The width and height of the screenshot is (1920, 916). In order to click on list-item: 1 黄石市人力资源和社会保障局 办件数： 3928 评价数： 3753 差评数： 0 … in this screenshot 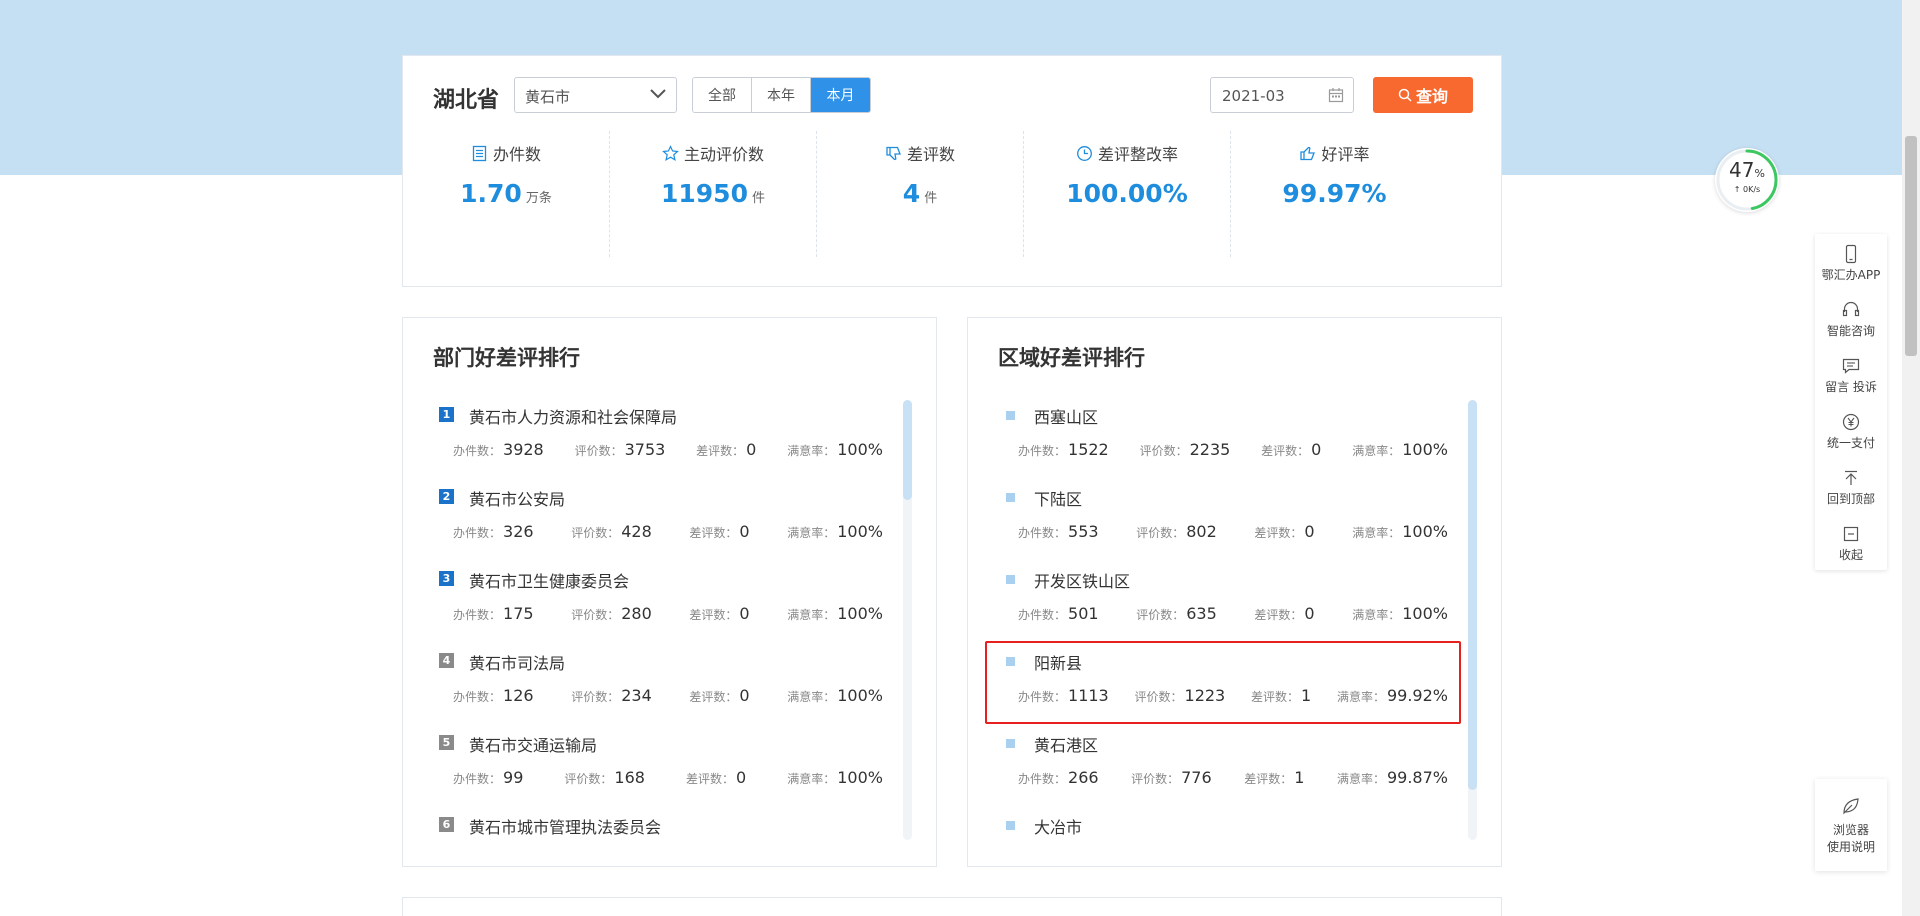, I will do `click(668, 439)`.